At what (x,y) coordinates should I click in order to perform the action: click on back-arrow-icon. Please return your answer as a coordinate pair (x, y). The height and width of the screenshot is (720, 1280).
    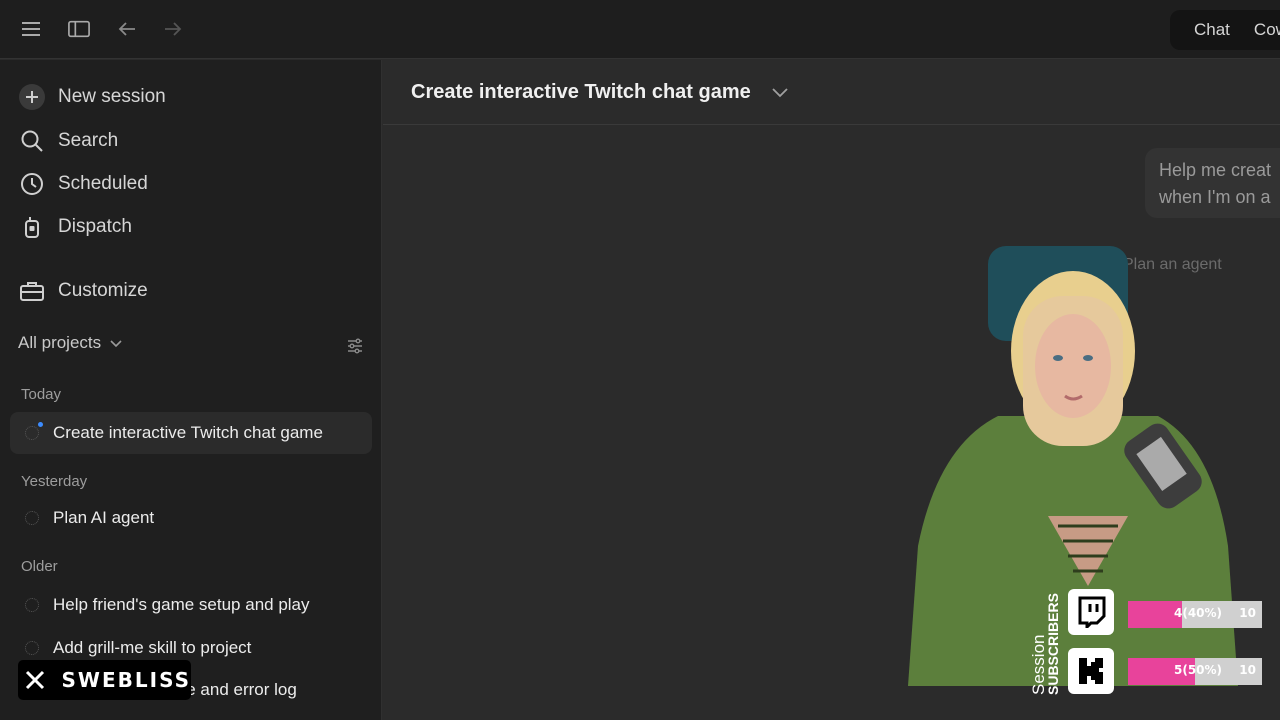
    Looking at the image, I should click on (127, 29).